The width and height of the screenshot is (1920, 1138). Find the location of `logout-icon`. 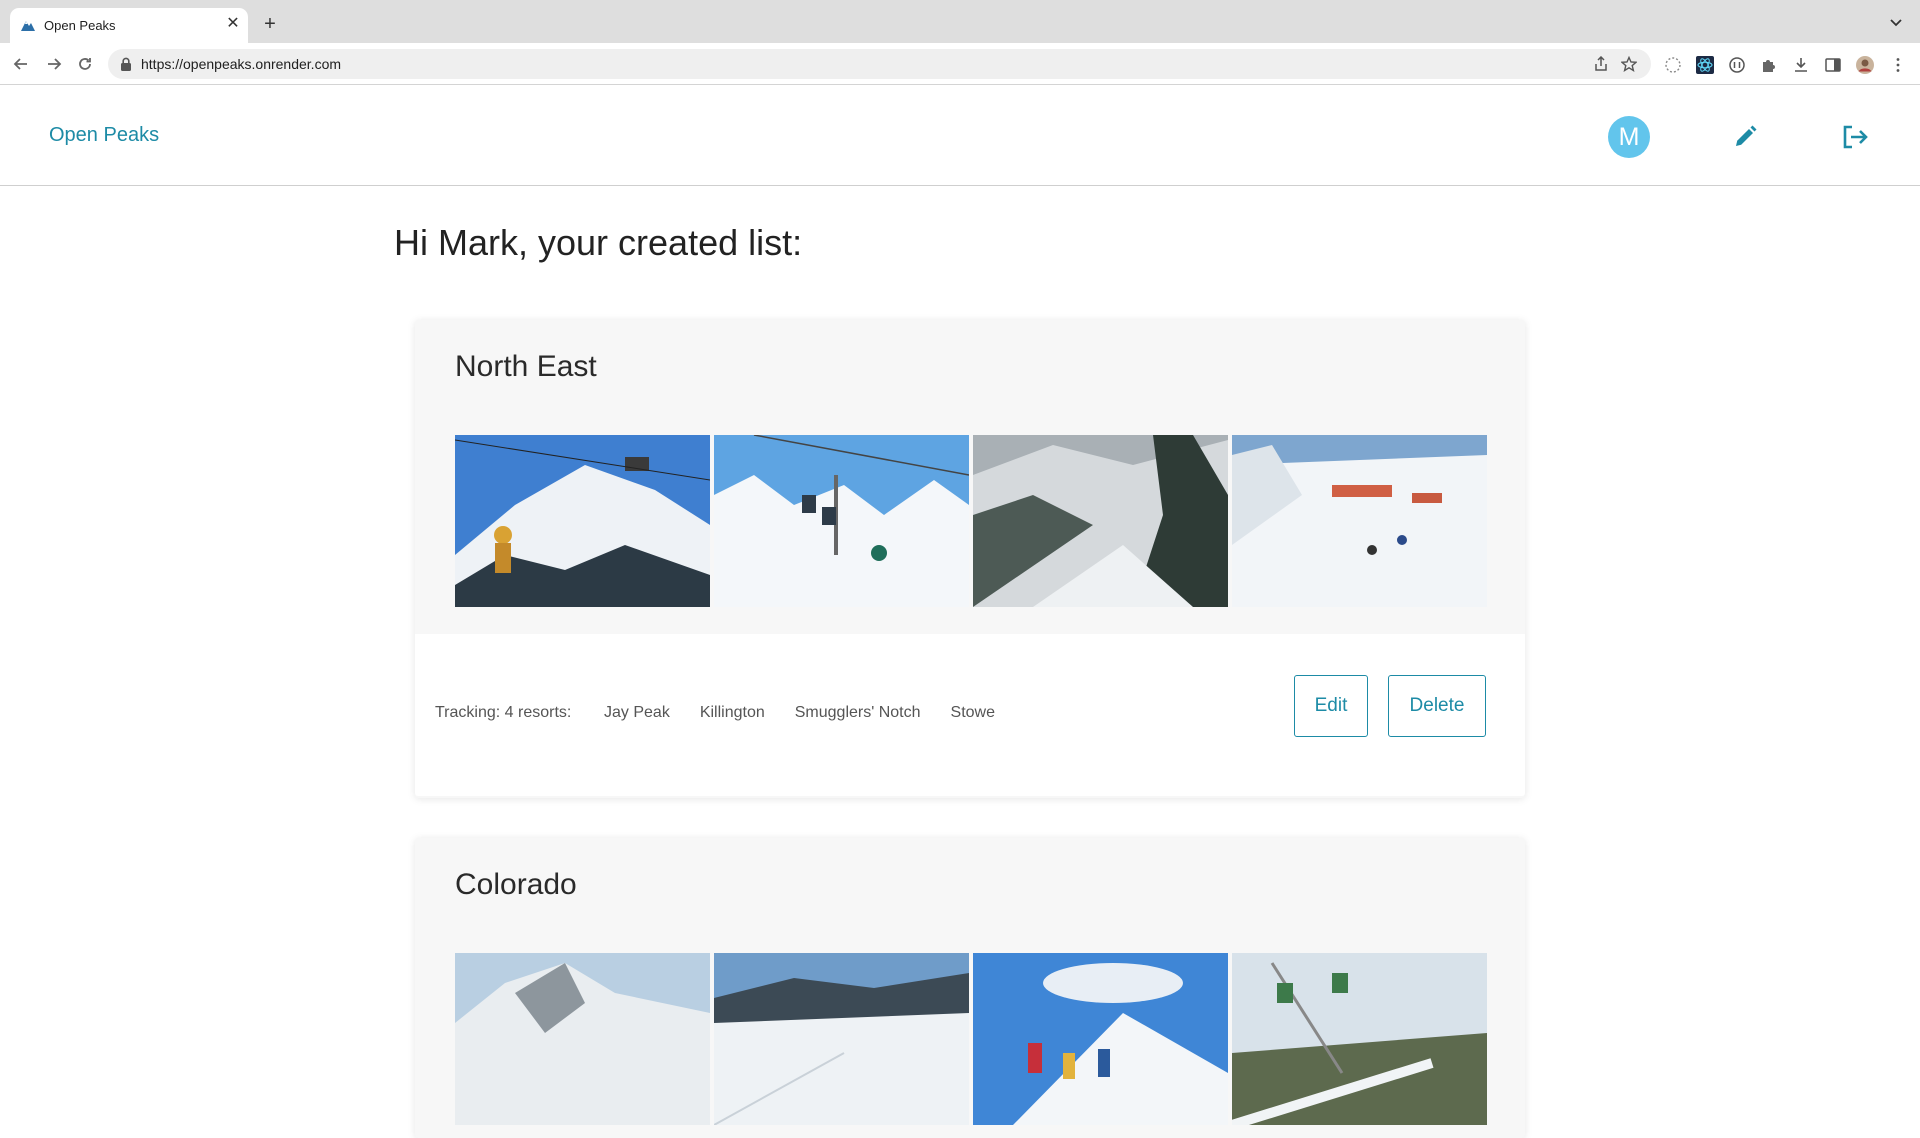

logout-icon is located at coordinates (1854, 137).